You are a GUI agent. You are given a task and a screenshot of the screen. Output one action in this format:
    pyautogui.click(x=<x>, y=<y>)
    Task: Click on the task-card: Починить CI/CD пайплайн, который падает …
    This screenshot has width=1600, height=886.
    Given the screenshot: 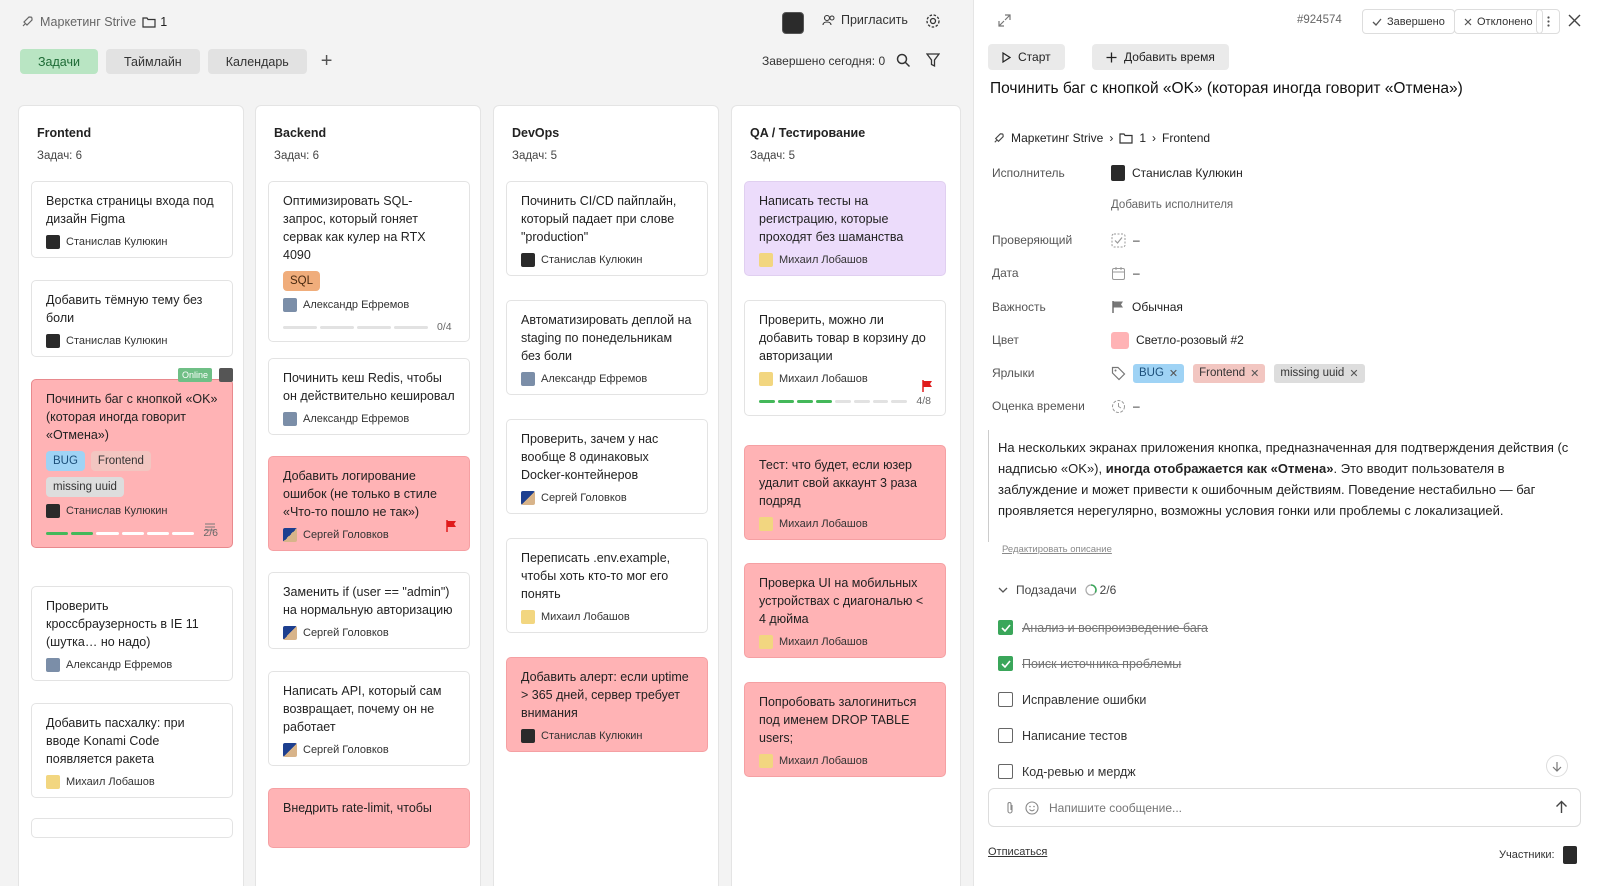 What is the action you would take?
    pyautogui.click(x=607, y=228)
    